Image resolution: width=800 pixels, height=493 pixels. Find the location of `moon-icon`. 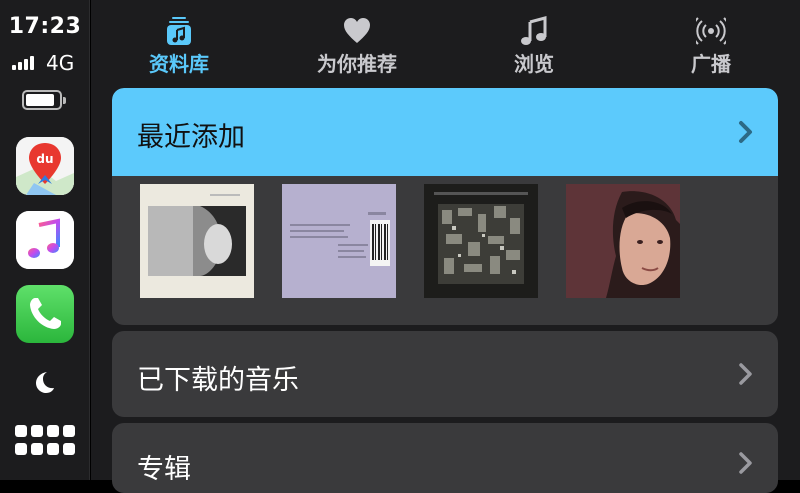

moon-icon is located at coordinates (44, 382).